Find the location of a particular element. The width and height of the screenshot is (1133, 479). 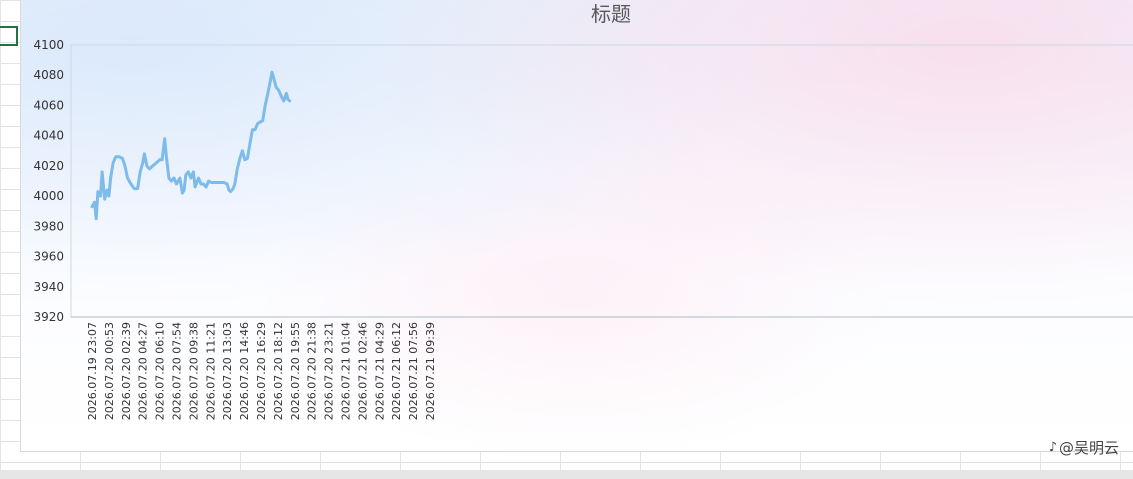

x-tick-label: 2026.07.20 14:46 is located at coordinates (244, 371).